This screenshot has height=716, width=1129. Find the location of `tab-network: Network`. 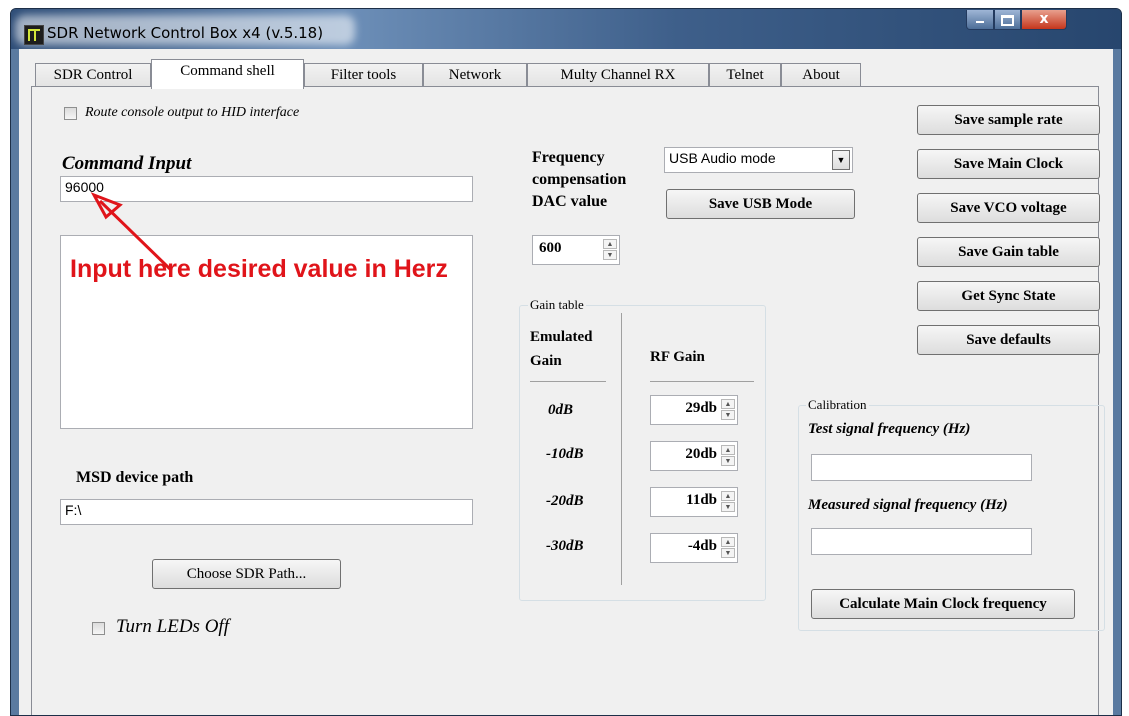

tab-network: Network is located at coordinates (475, 75).